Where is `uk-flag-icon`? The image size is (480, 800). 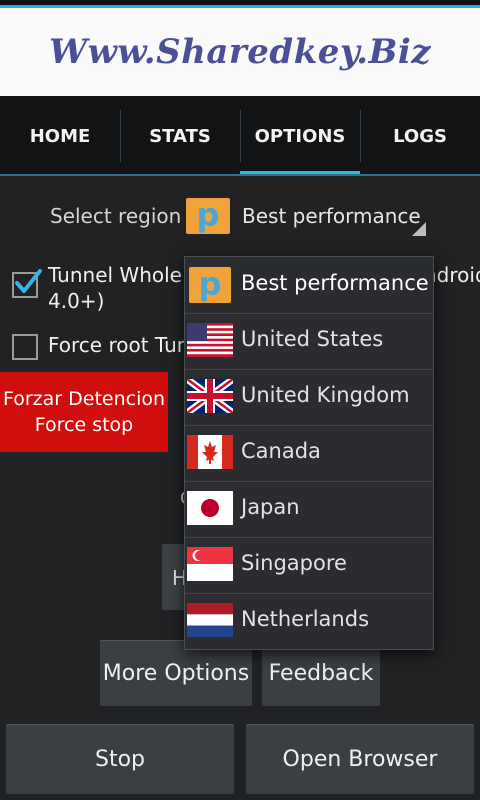
uk-flag-icon is located at coordinates (210, 396).